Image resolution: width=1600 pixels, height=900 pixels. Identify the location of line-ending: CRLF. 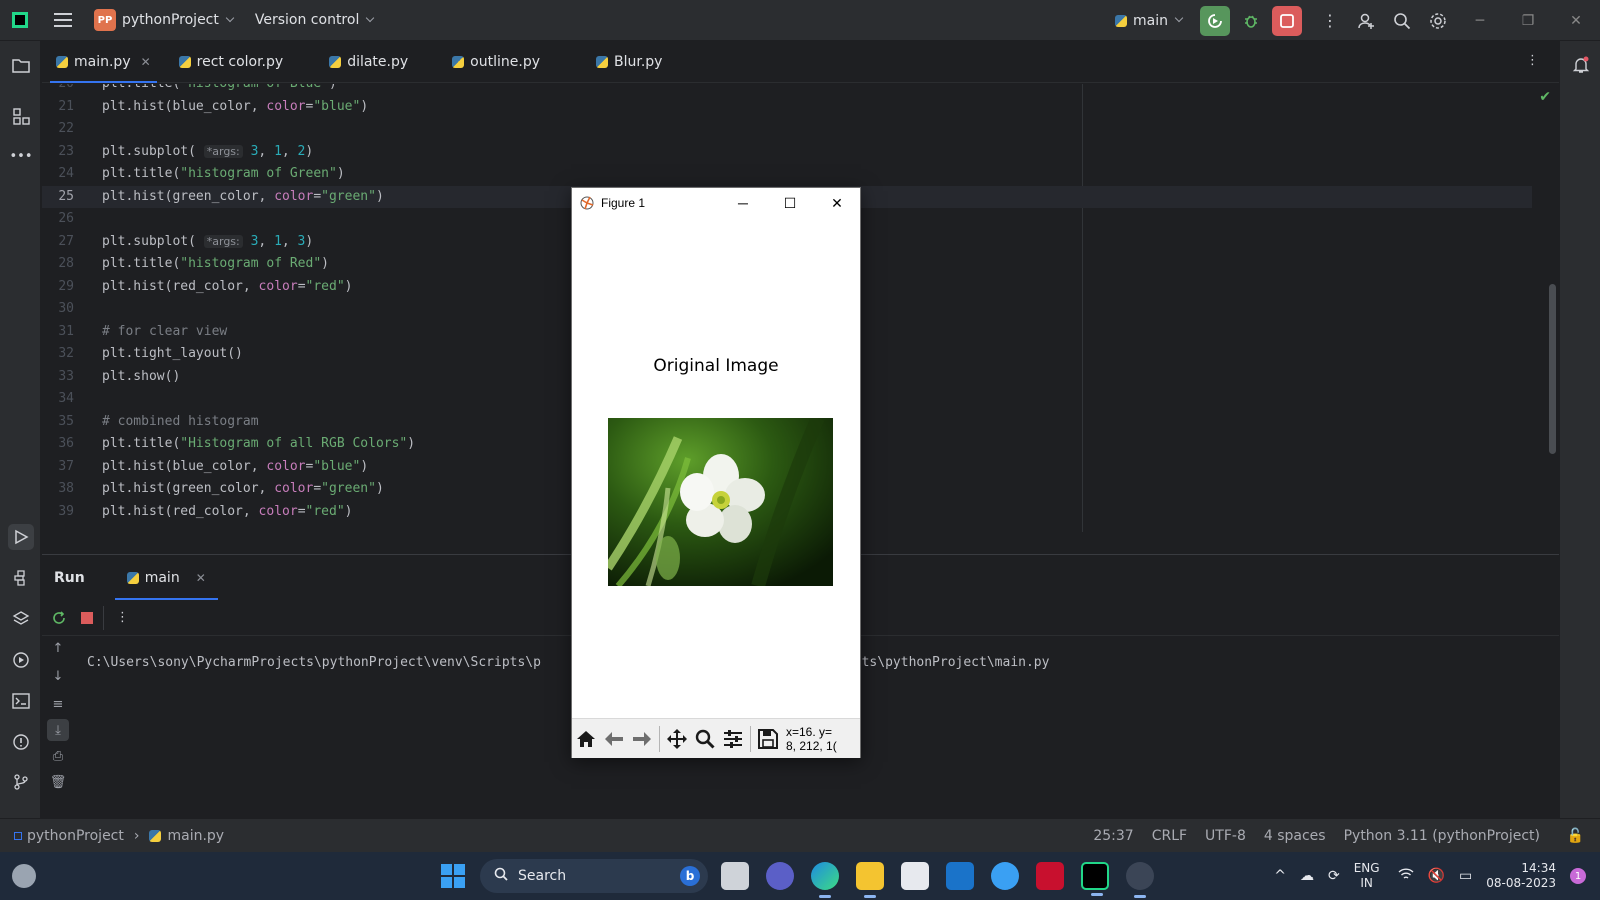
(1169, 836).